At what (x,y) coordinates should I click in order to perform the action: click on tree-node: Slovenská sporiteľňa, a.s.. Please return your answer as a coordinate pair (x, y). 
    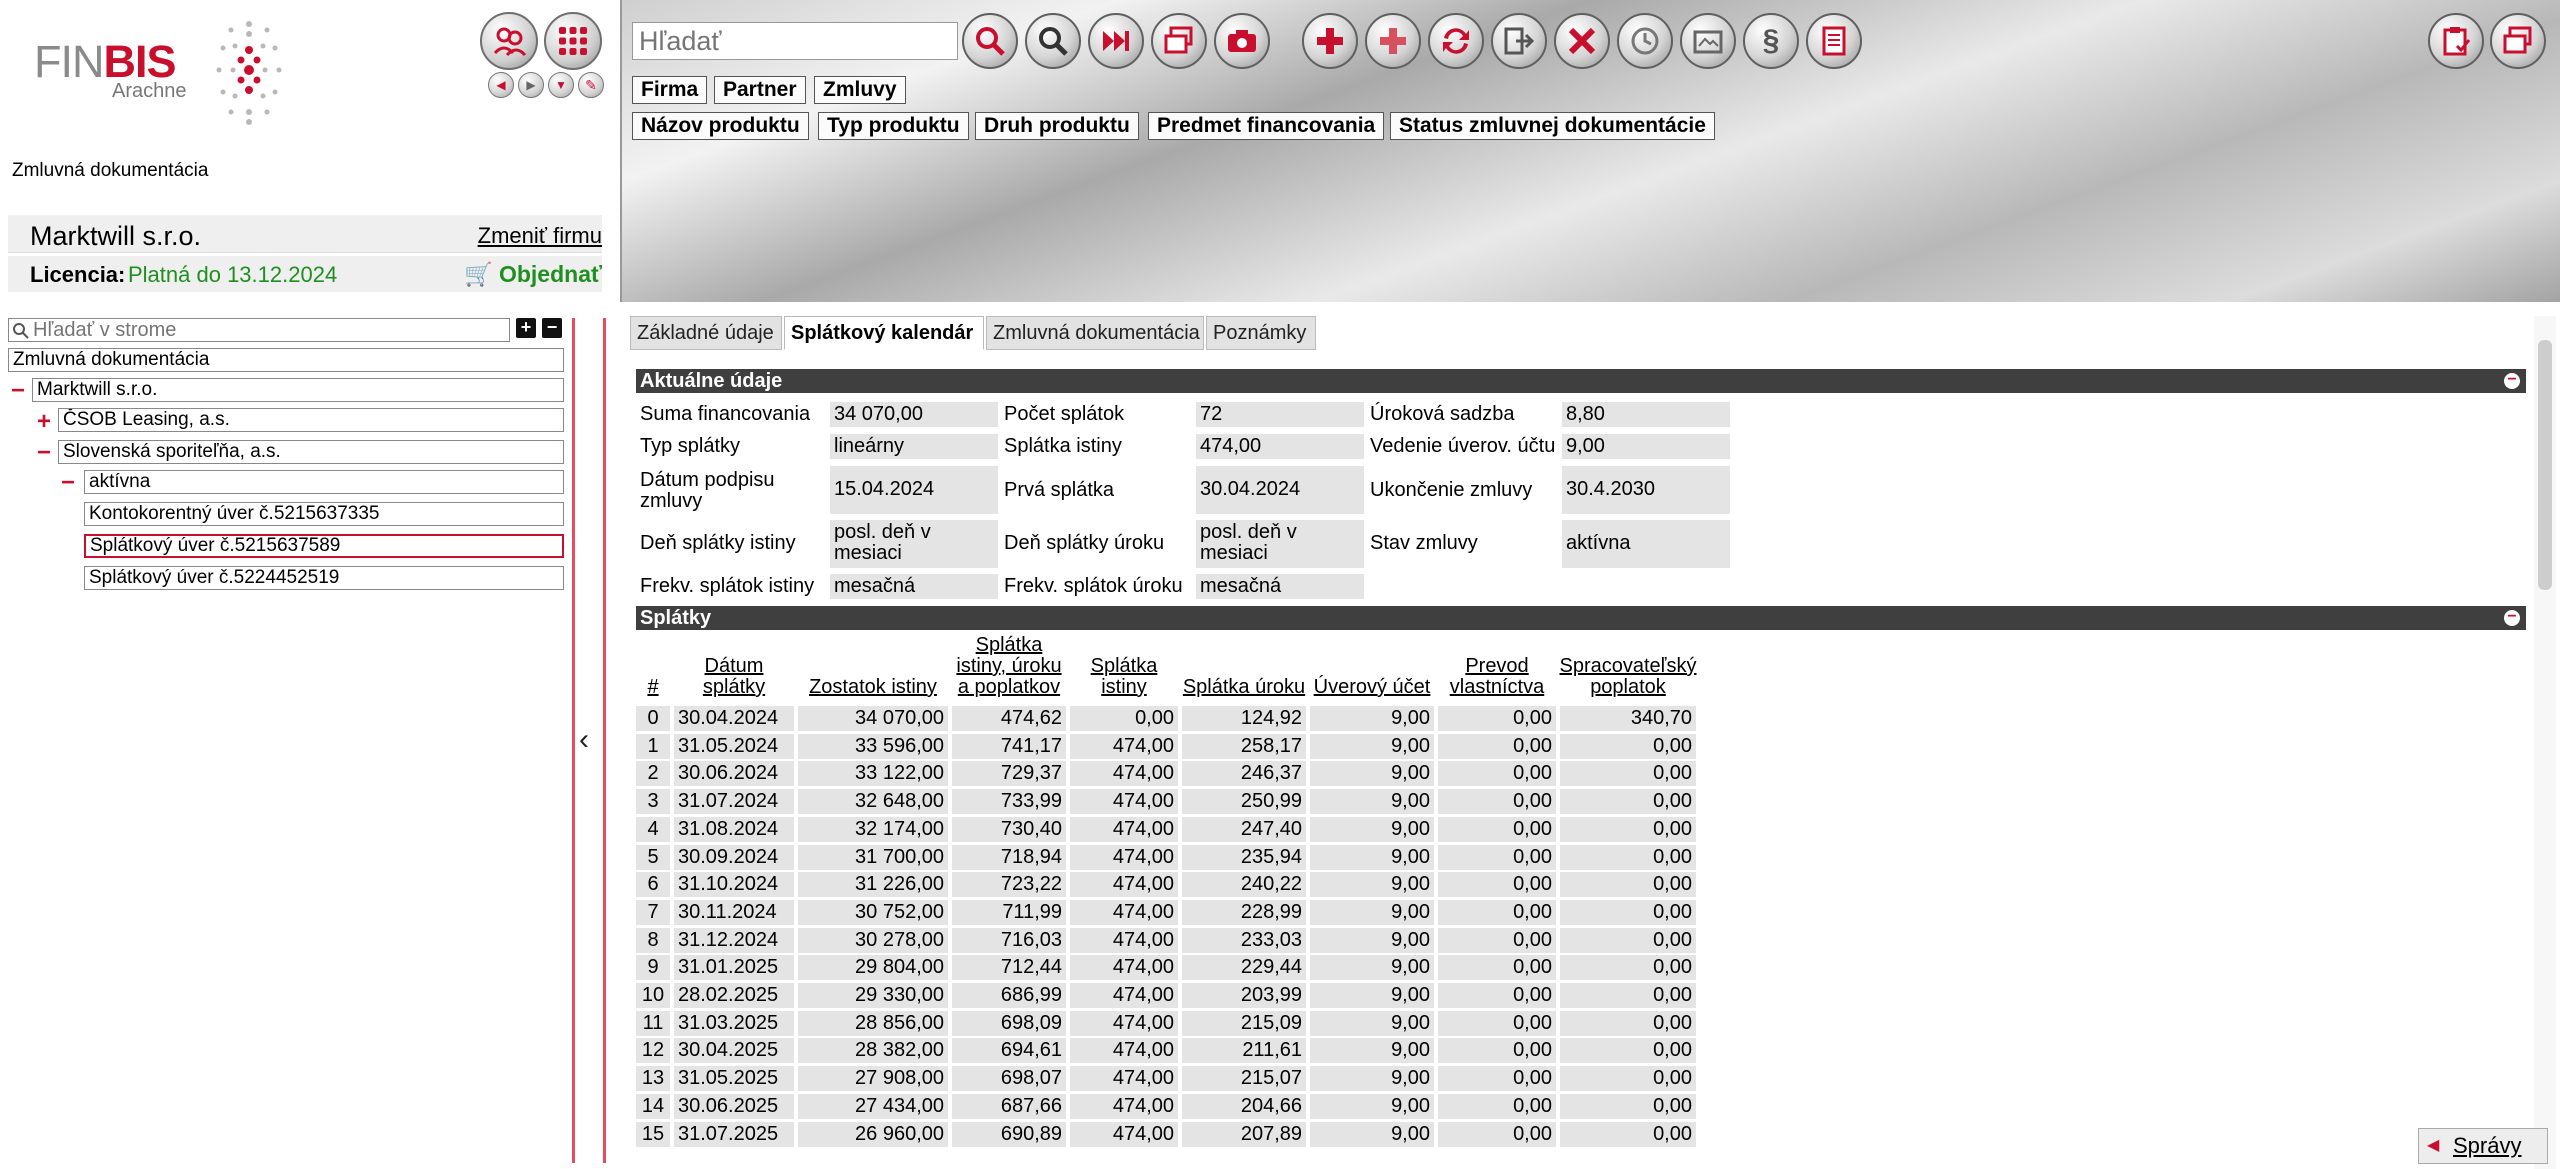
    Looking at the image, I should click on (311, 452).